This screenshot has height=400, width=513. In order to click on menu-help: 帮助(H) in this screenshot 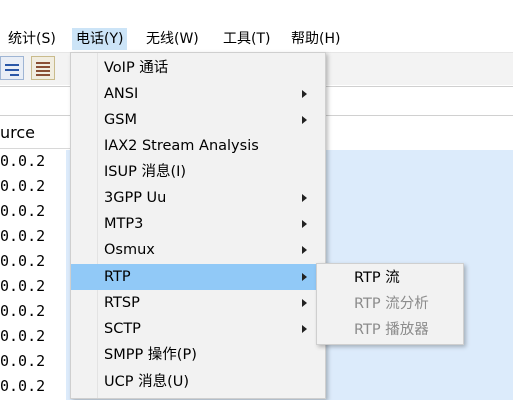, I will do `click(315, 39)`.